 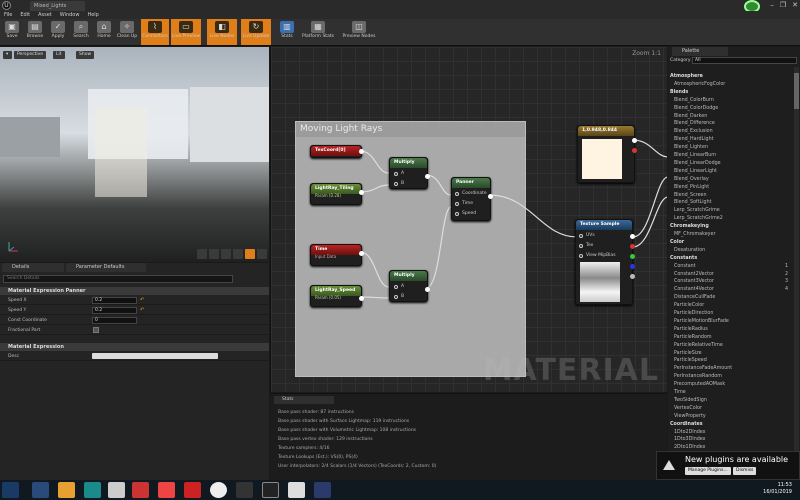 What do you see at coordinates (12, 32) in the screenshot?
I see `save-button: ▣ Save` at bounding box center [12, 32].